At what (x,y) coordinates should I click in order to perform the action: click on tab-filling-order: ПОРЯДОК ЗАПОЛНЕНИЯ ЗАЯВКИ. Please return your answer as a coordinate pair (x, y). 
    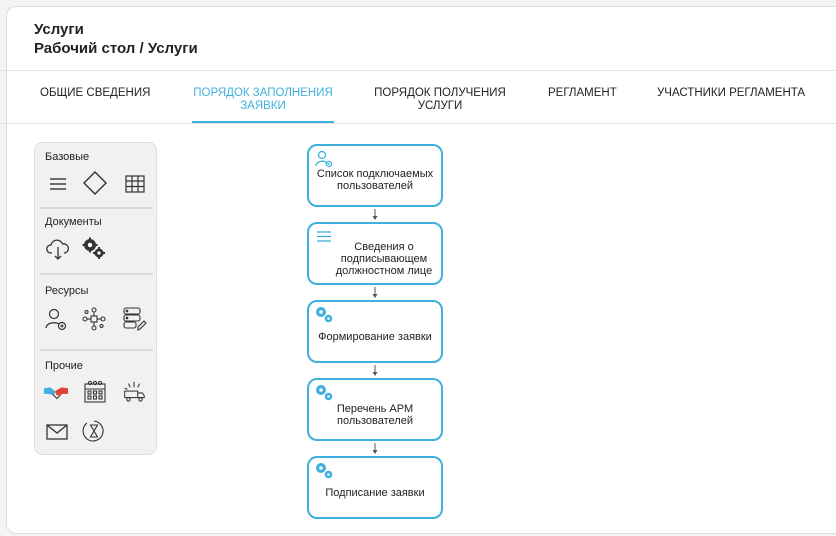
    Looking at the image, I should click on (263, 100).